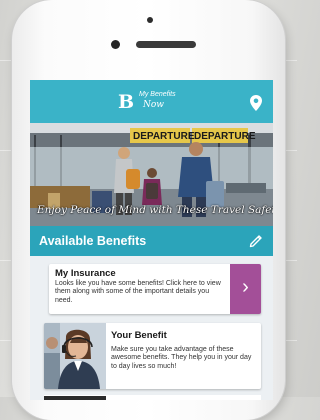 This screenshot has height=420, width=320. I want to click on section-title: Available Benefits, so click(93, 241).